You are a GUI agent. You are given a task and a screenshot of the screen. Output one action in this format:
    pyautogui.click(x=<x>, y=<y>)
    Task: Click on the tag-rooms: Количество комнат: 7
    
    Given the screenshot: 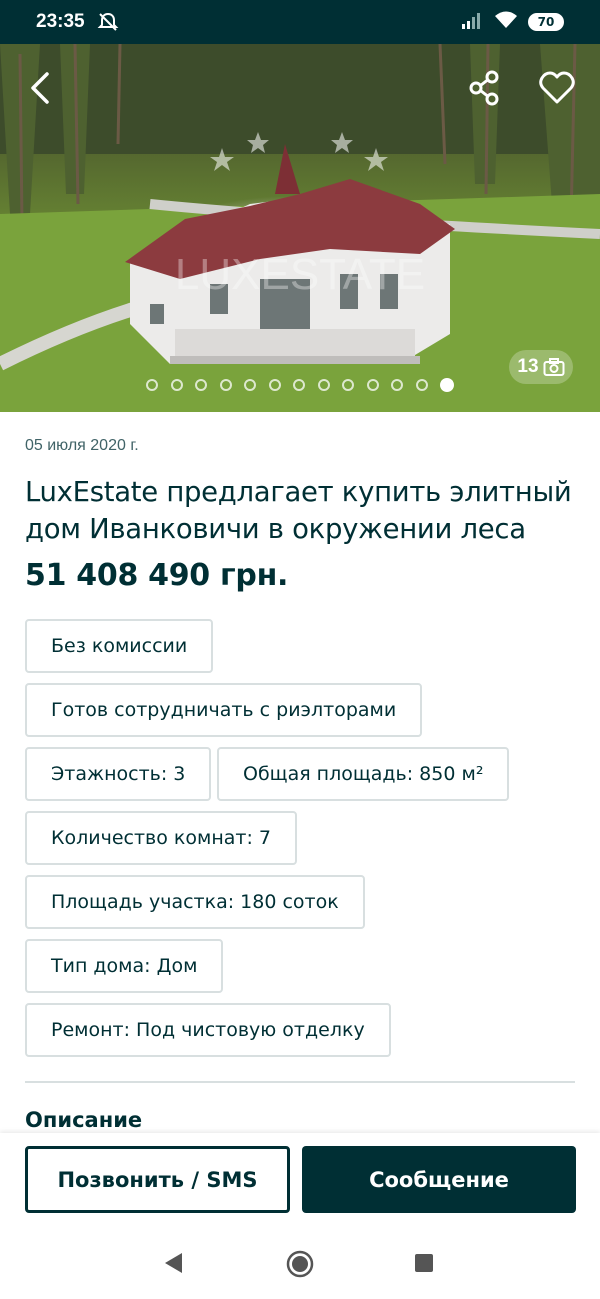 What is the action you would take?
    pyautogui.click(x=161, y=838)
    